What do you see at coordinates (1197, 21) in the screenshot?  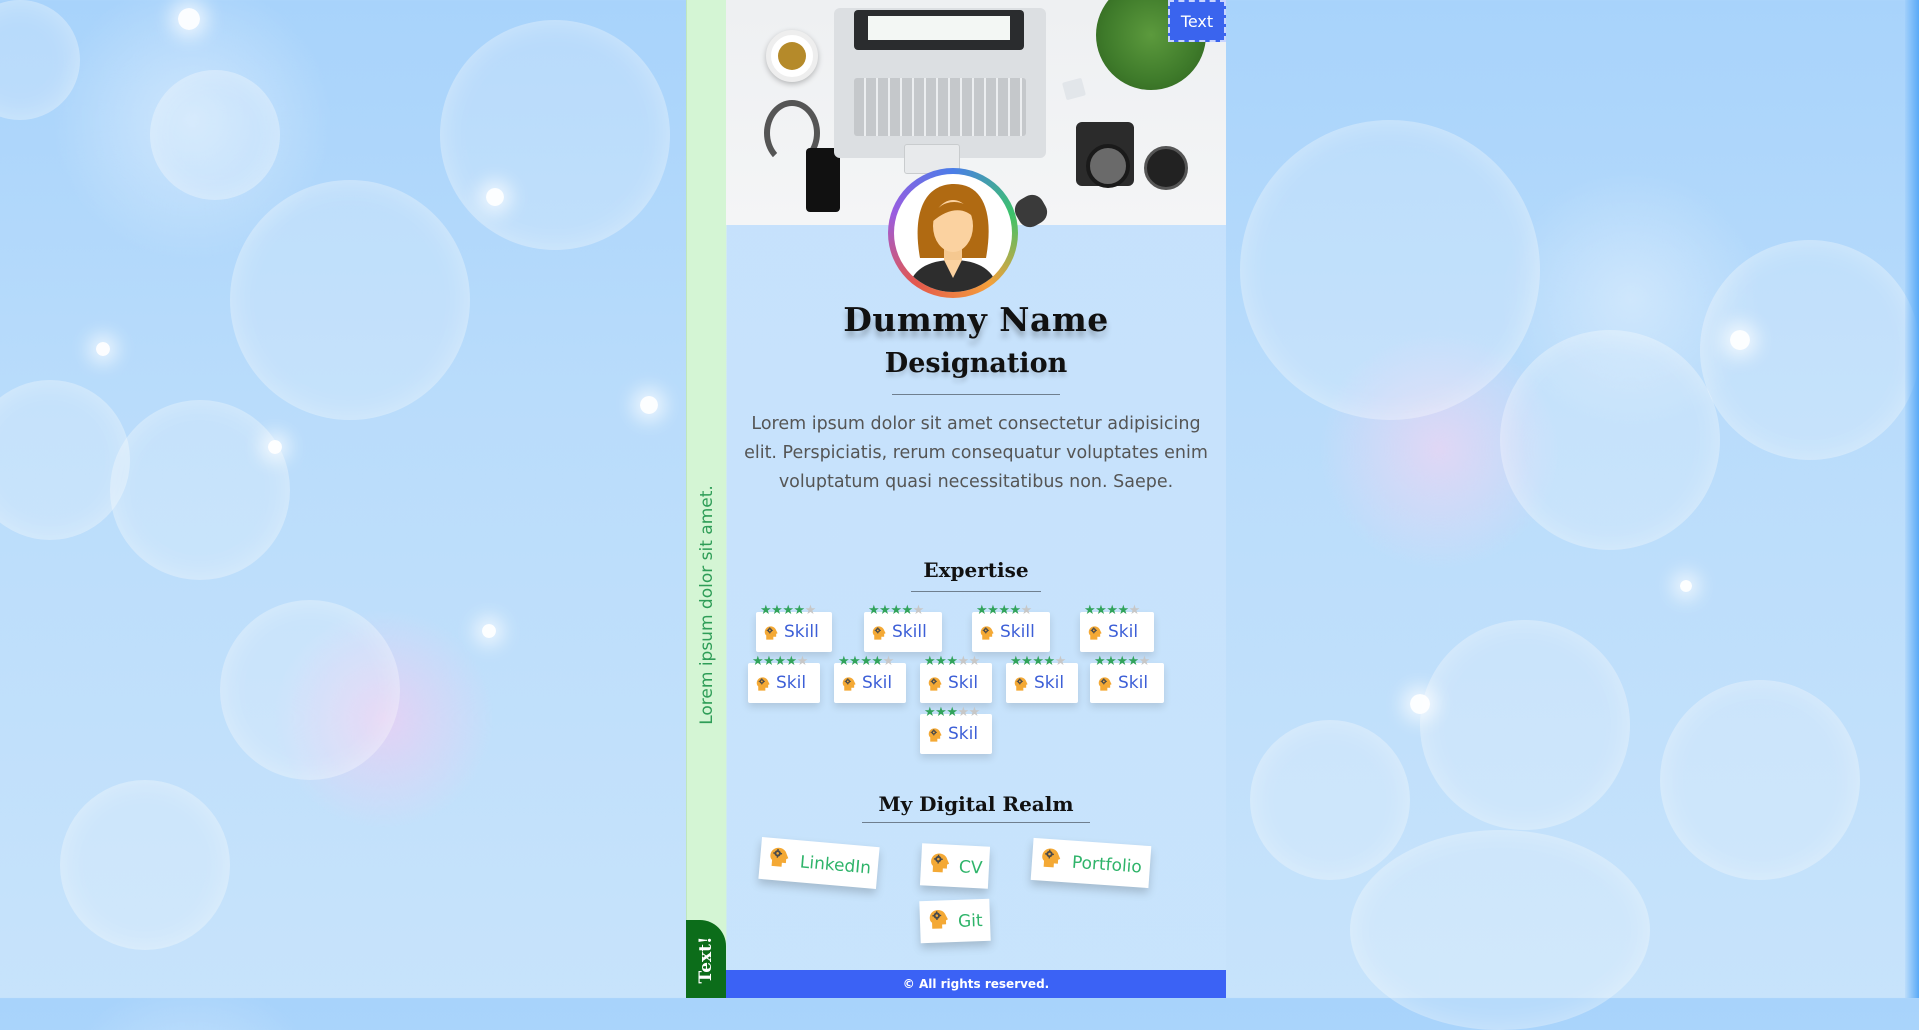 I see `text-button: Text` at bounding box center [1197, 21].